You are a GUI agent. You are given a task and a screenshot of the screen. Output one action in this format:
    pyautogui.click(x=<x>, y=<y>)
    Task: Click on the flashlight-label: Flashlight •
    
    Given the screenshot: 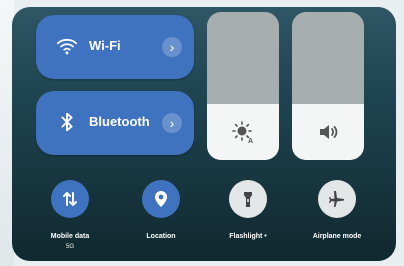 What is the action you would take?
    pyautogui.click(x=248, y=236)
    